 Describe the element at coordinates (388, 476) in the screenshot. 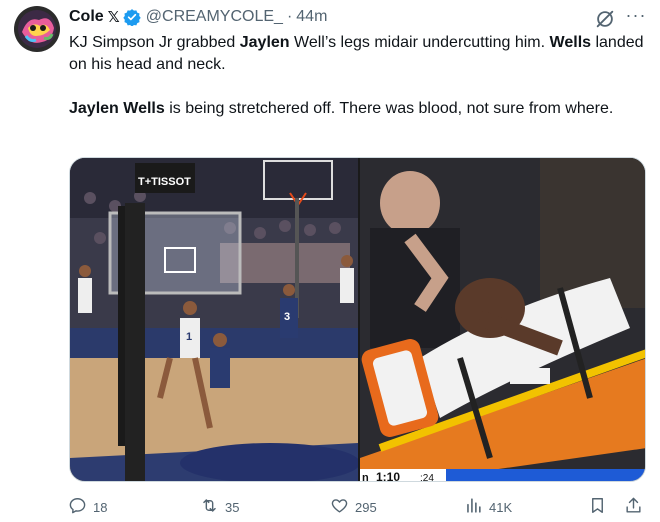

I see `game-clock: 1:10` at that location.